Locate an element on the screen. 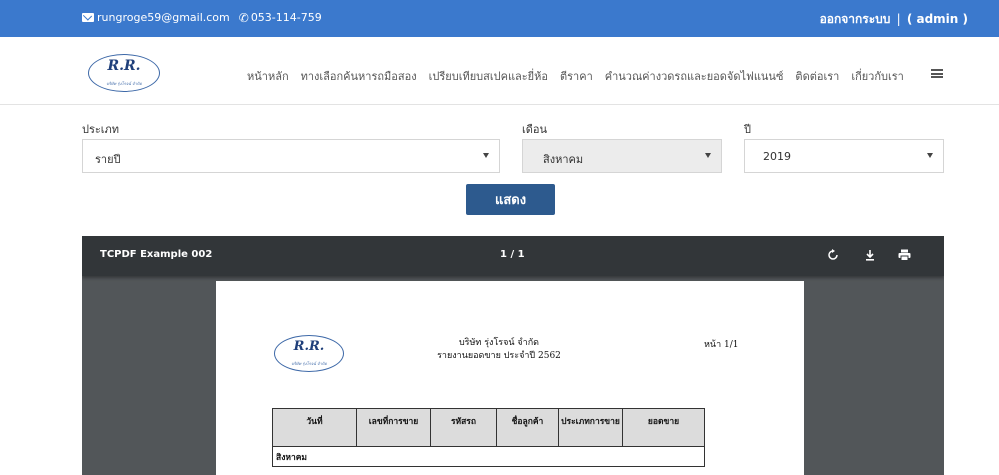 Image resolution: width=999 pixels, height=475 pixels. report-logo: R.R. บริษัท รุ่งโรจน์ จำกัด is located at coordinates (309, 353).